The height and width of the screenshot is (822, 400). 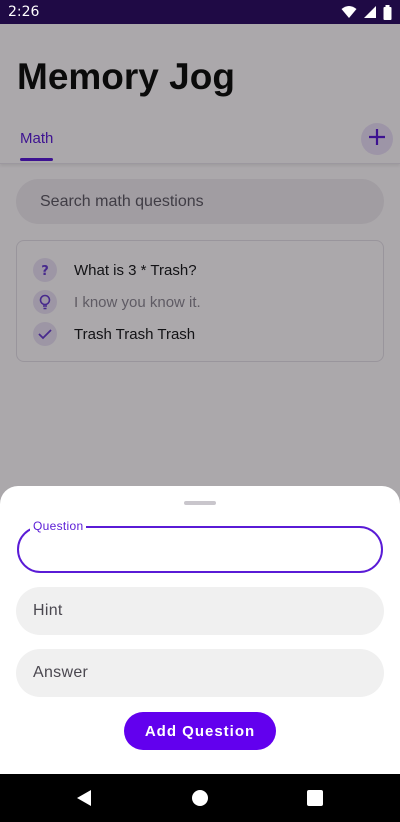 I want to click on signal-icon, so click(x=370, y=12).